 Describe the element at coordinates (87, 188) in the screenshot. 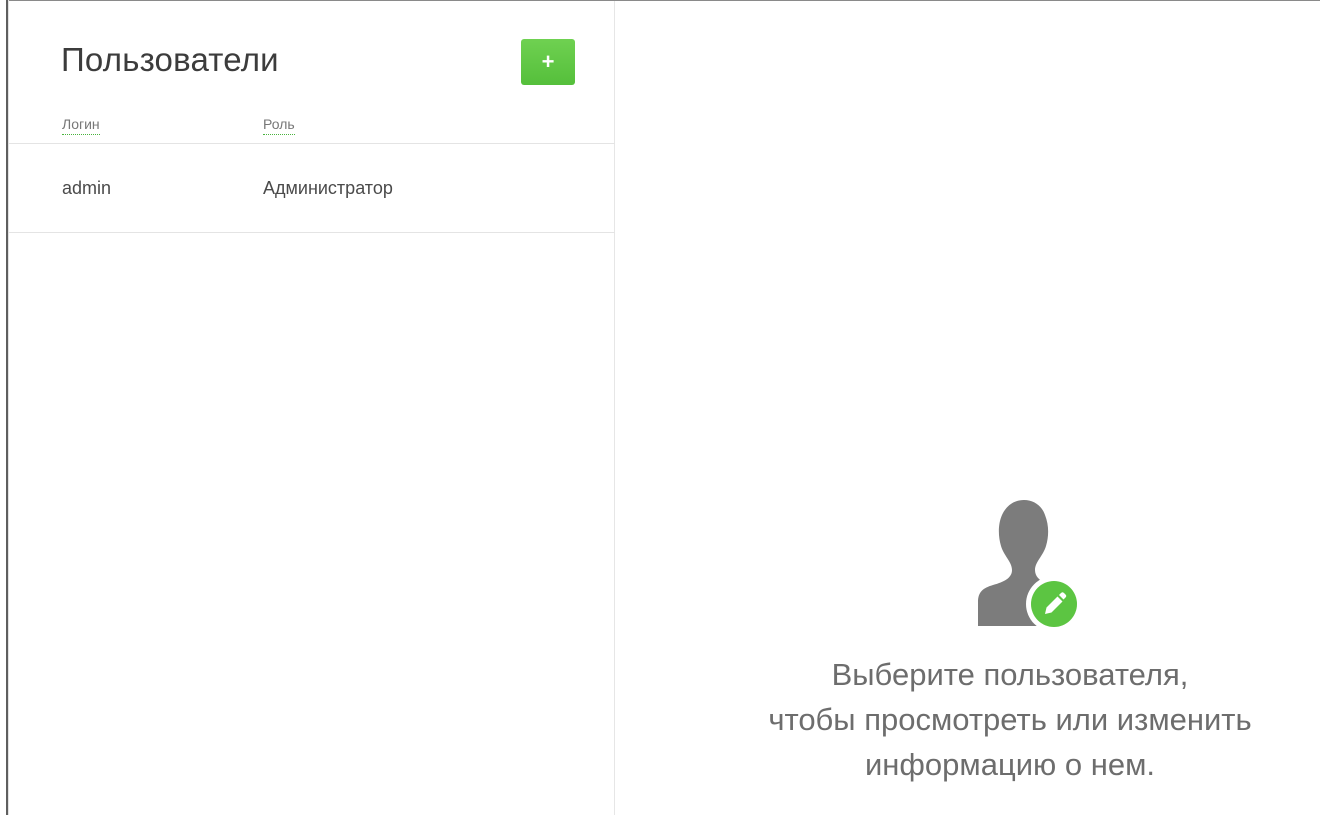

I see `cell-login: admin` at that location.